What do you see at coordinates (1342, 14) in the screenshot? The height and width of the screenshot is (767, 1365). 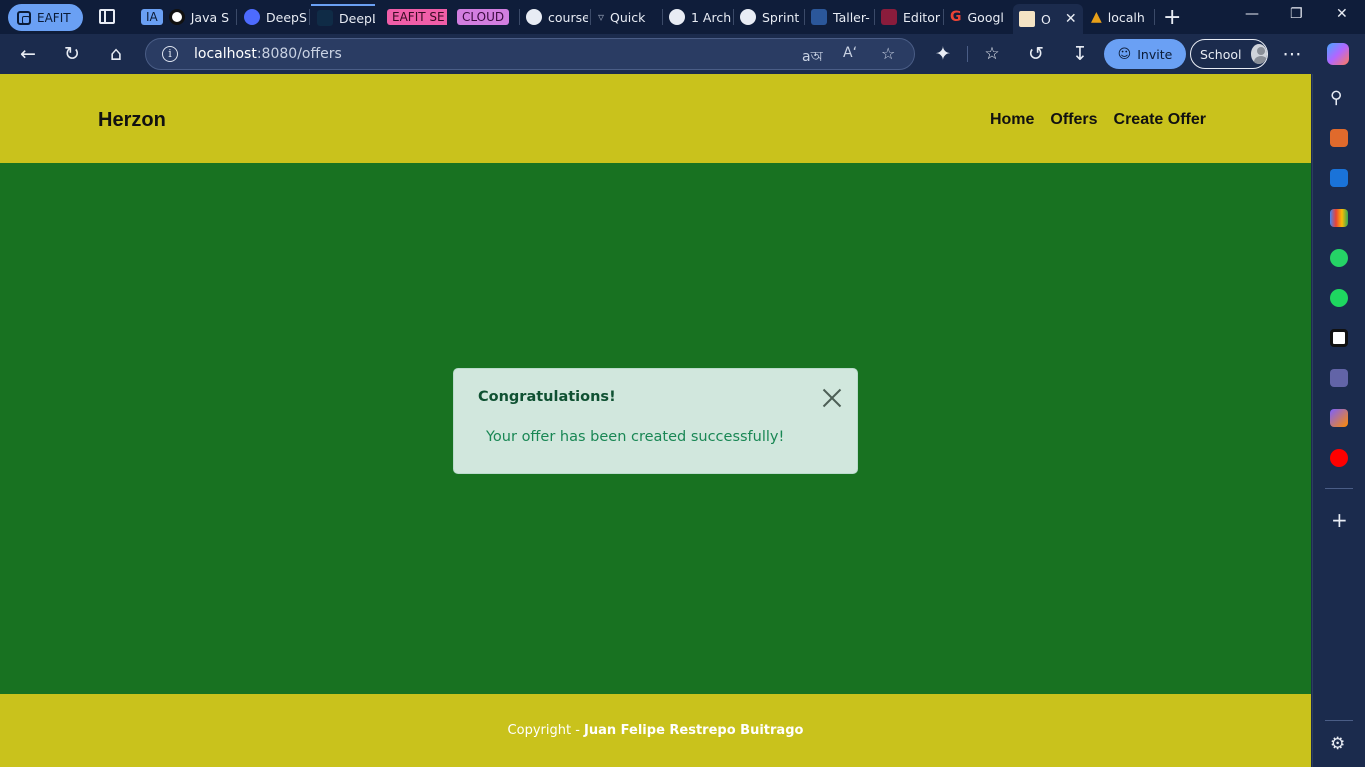 I see `window-close-icon: ✕` at bounding box center [1342, 14].